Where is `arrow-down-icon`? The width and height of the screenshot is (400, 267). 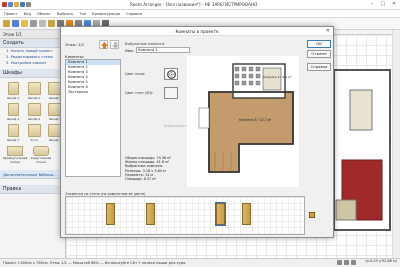 arrow-down-icon is located at coordinates (115, 45).